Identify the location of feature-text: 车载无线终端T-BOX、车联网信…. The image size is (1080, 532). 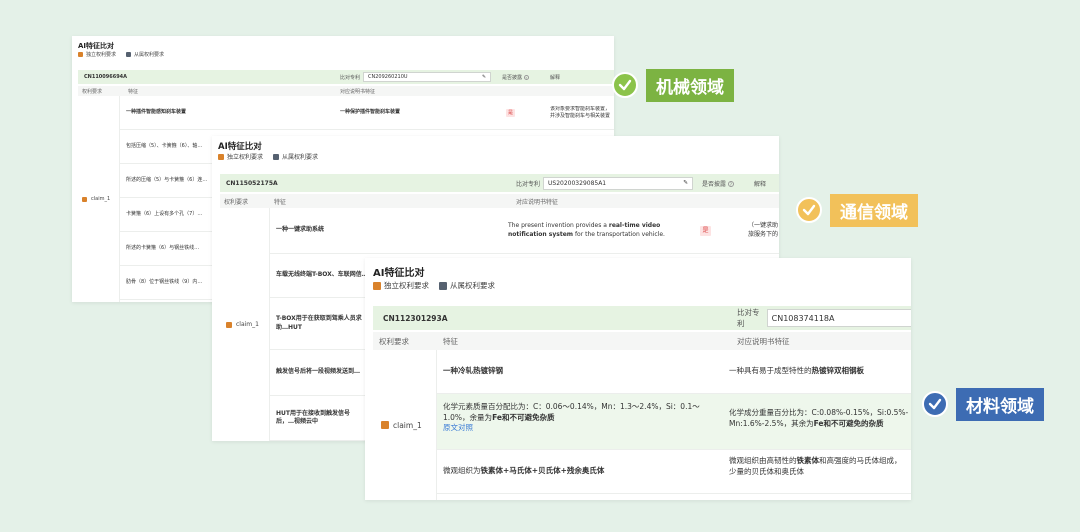
(322, 275).